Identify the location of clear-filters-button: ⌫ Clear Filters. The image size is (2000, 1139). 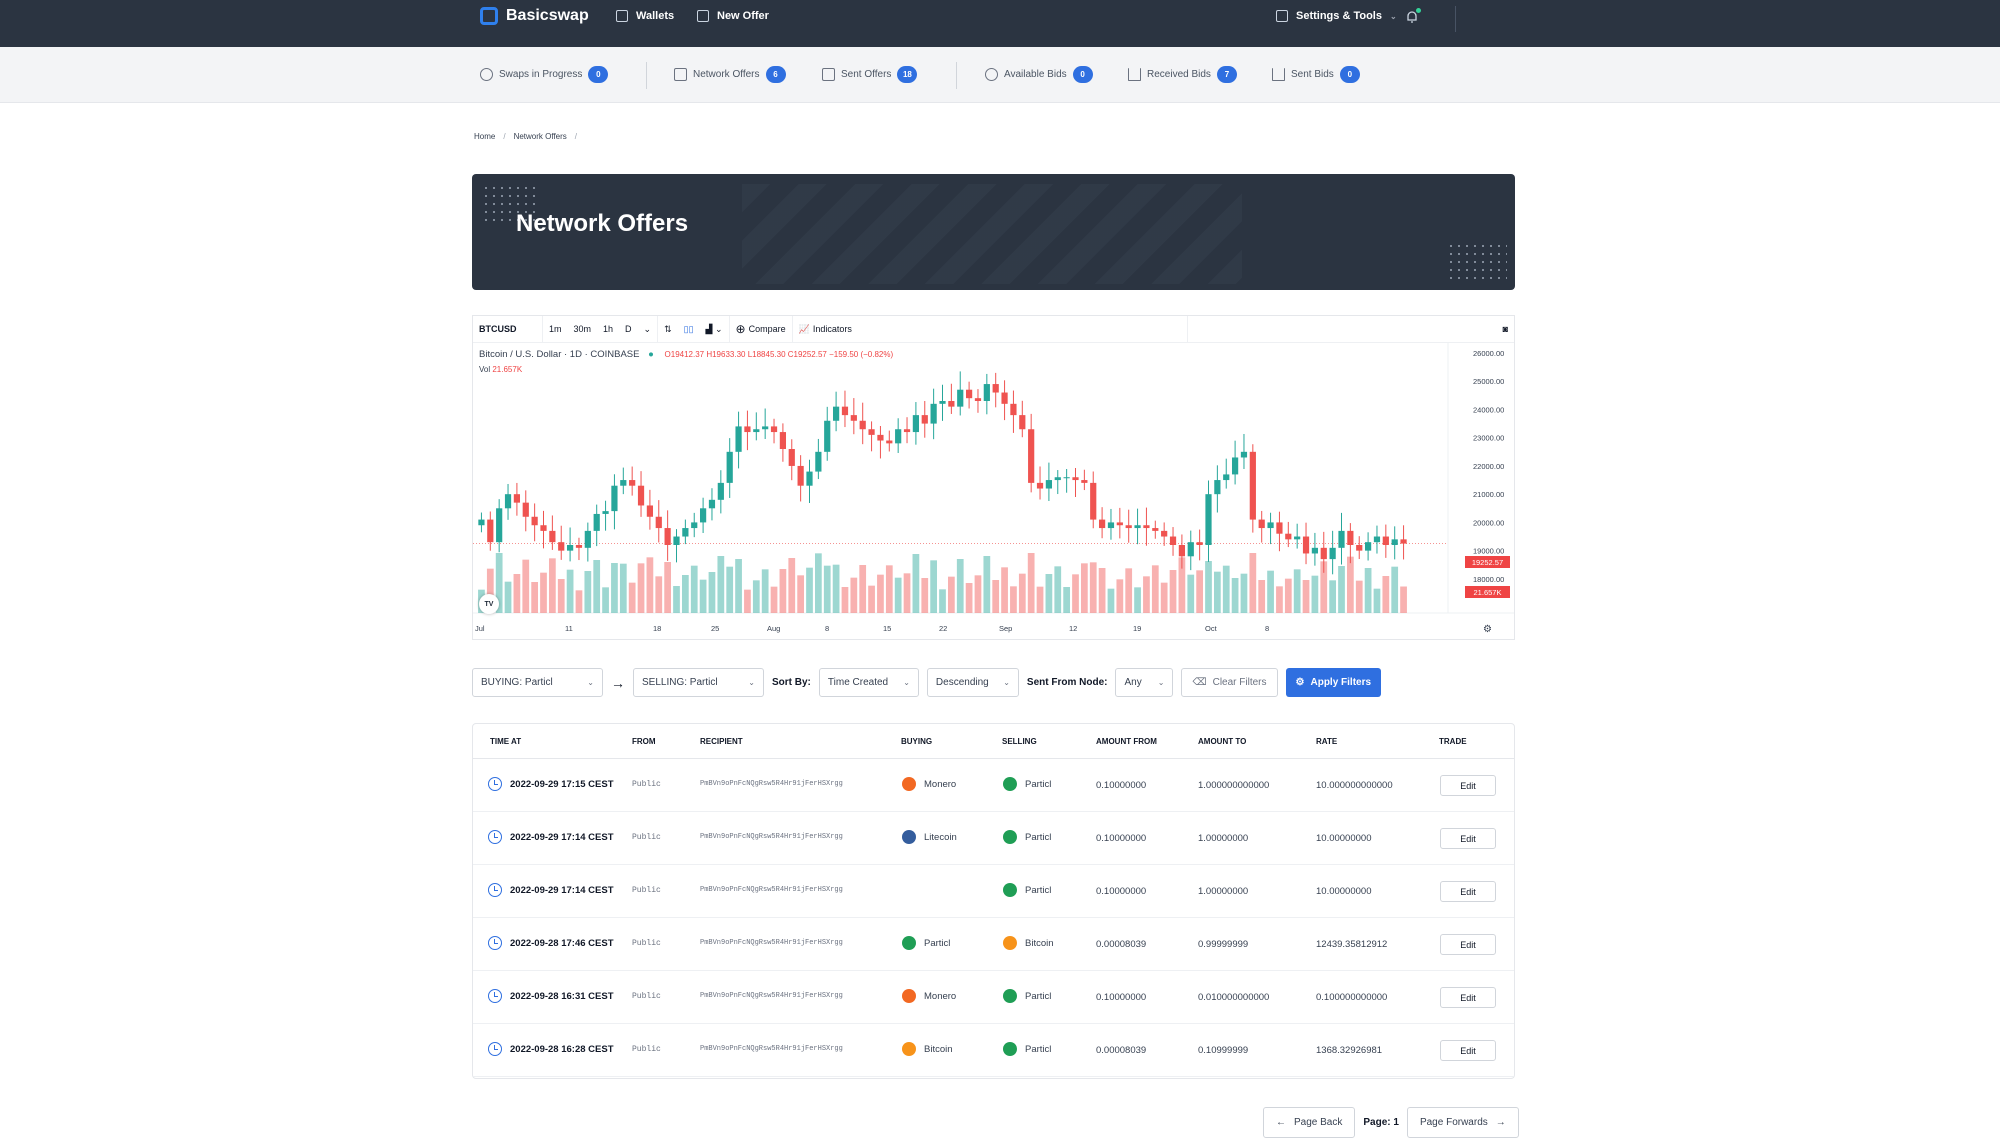
(1229, 682).